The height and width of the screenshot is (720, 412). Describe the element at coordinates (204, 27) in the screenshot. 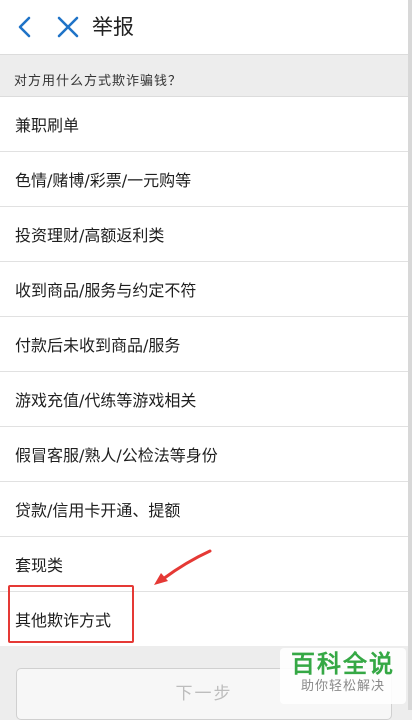

I see `navigation-bar: 举报` at that location.